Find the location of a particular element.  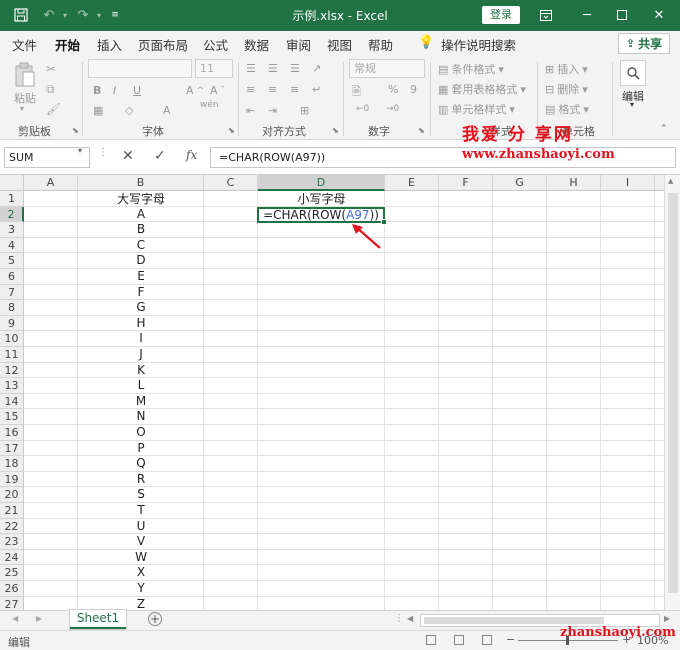

increase-decimal-icon: ←0 is located at coordinates (362, 109).